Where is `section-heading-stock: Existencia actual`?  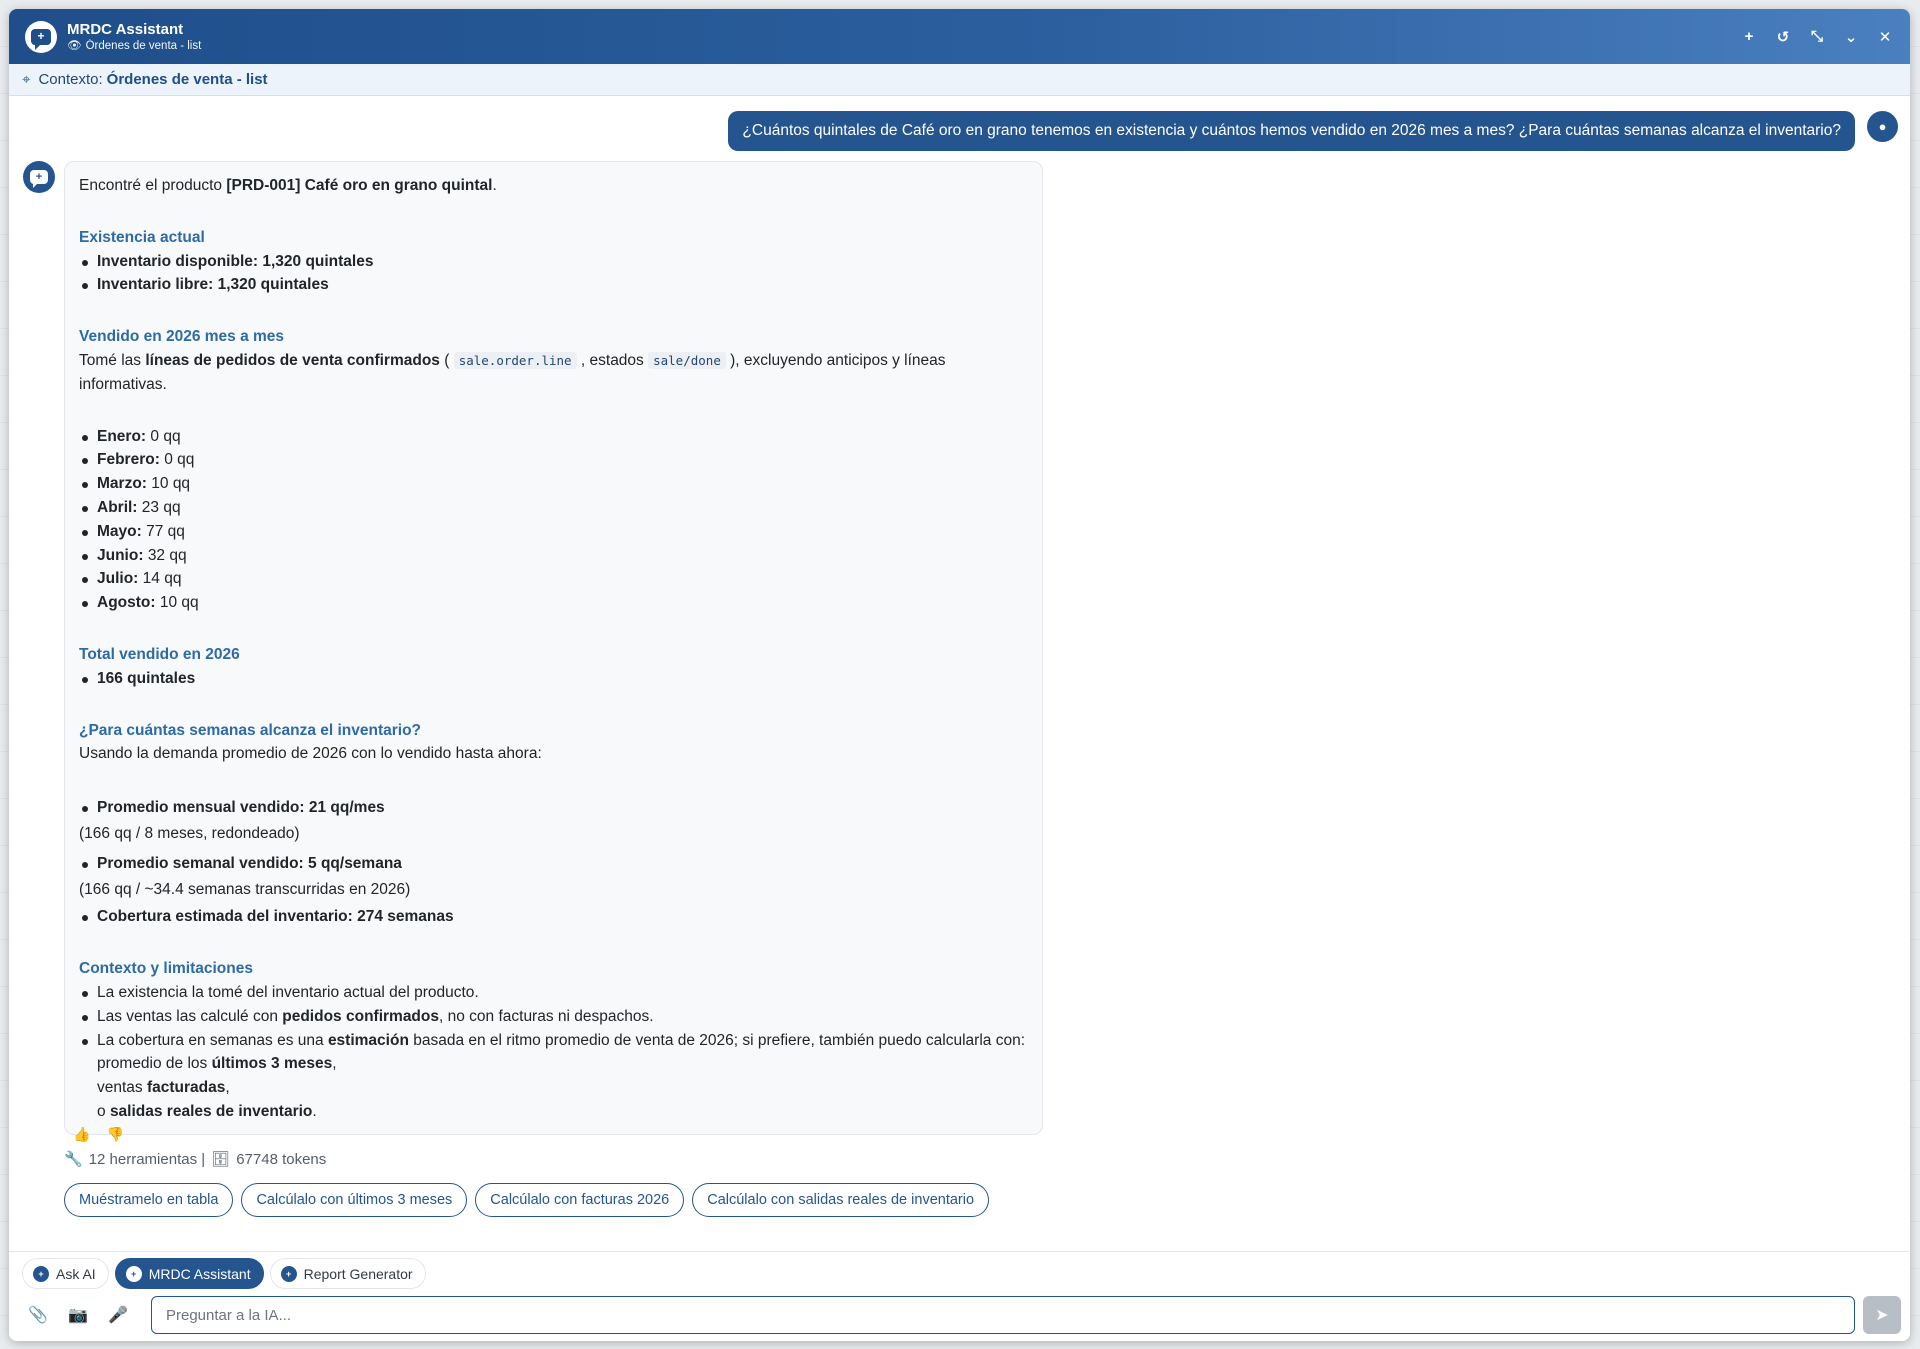
section-heading-stock: Existencia actual is located at coordinates (142, 237).